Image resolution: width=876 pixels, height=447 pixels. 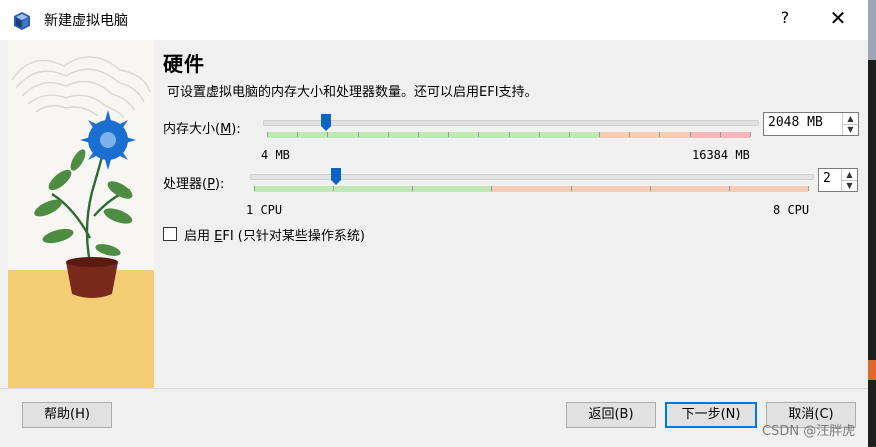 I want to click on page-description: 可设置虚拟电脑的内存大小和处理器数量。还可以启用EFI支持。, so click(x=352, y=92).